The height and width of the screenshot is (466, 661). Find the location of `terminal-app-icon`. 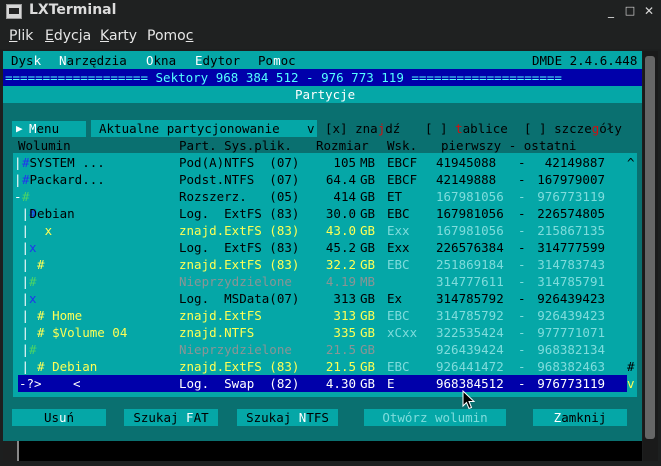

terminal-app-icon is located at coordinates (14, 11).